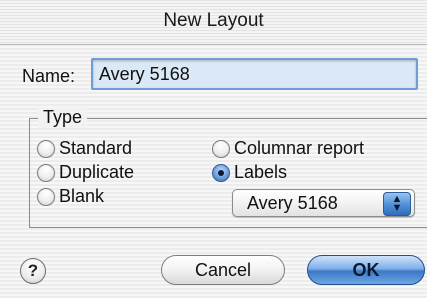 This screenshot has width=427, height=298. What do you see at coordinates (96, 148) in the screenshot?
I see `radio-standard-label: Standard` at bounding box center [96, 148].